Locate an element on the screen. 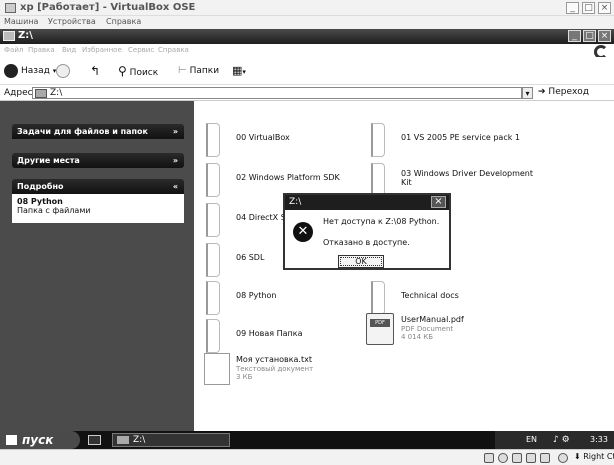 The width and height of the screenshot is (614, 465). explorer-toolbar: Назад ▾ ↰ ⚲ Поиск ⊢ Папки ▦▾ is located at coordinates (307, 71).